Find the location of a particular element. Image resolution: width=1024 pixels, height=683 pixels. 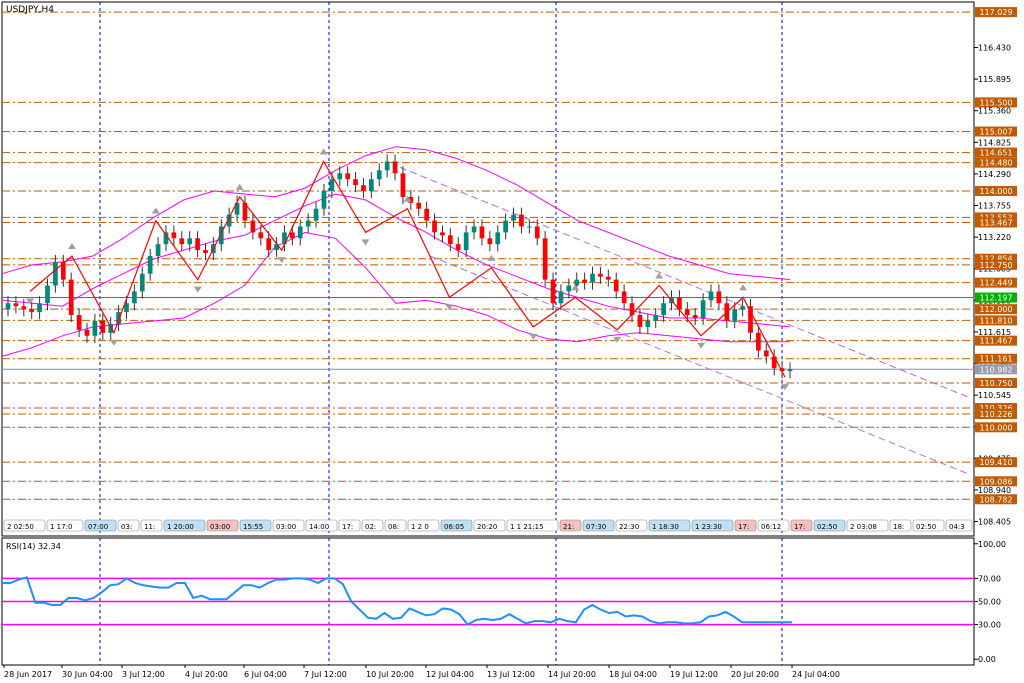

level-label: 109.410 is located at coordinates (995, 462).